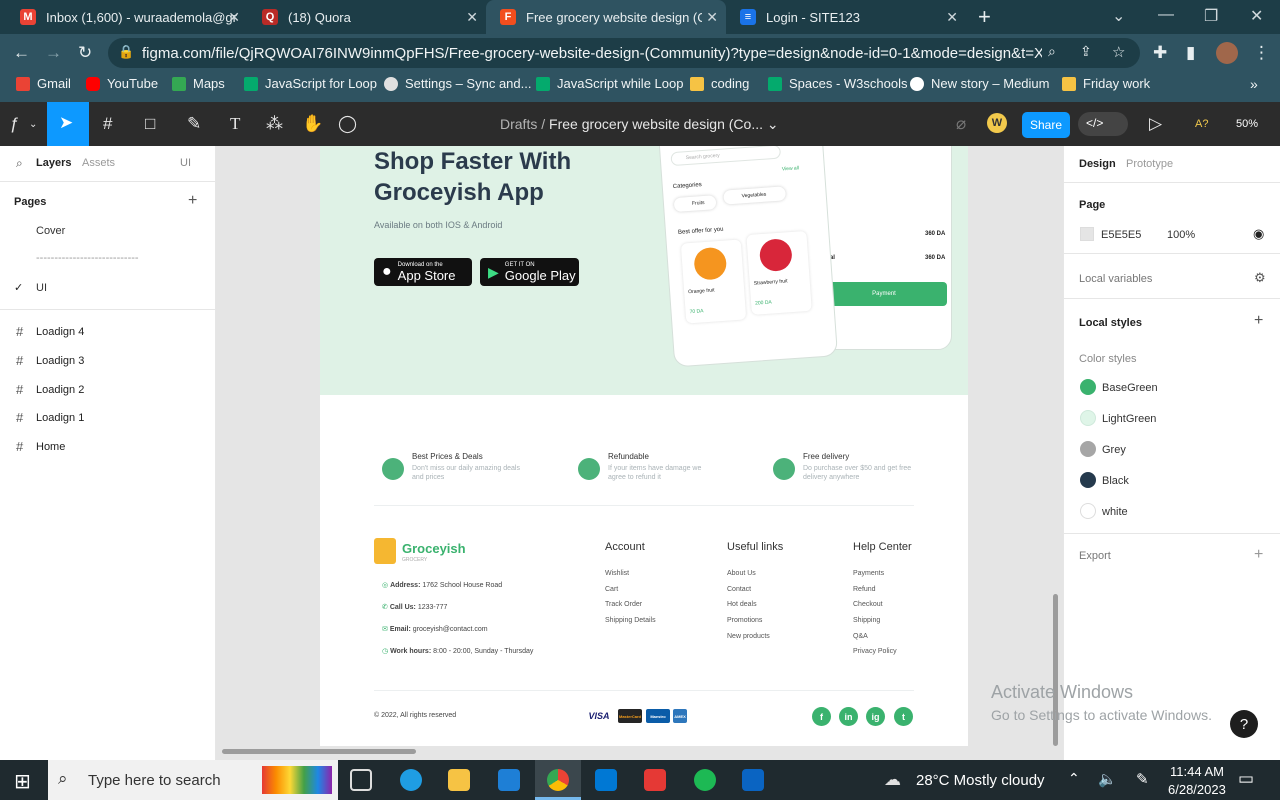 This screenshot has height=800, width=1280. Describe the element at coordinates (1190, 53) in the screenshot. I see `side-panel-icon: ▮` at that location.